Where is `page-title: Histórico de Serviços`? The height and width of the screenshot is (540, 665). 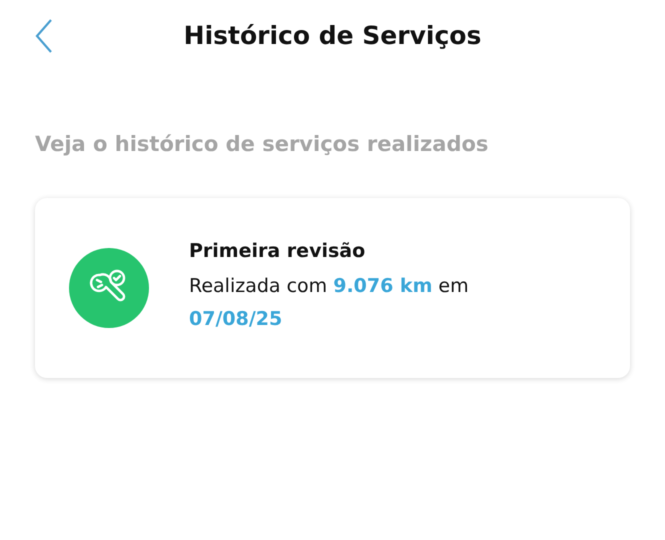
page-title: Histórico de Serviços is located at coordinates (333, 35).